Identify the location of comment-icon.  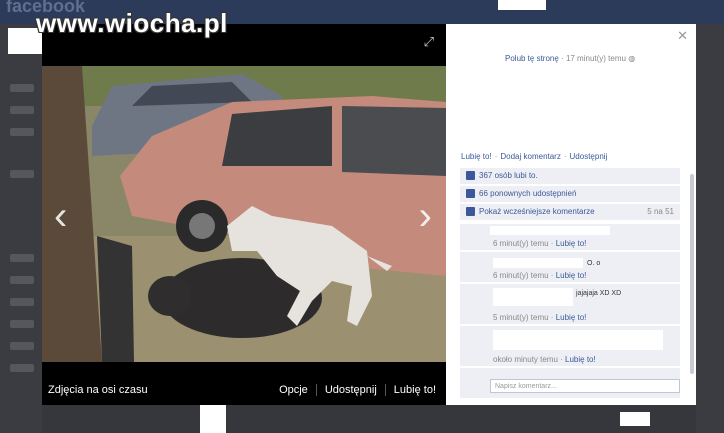
(470, 212).